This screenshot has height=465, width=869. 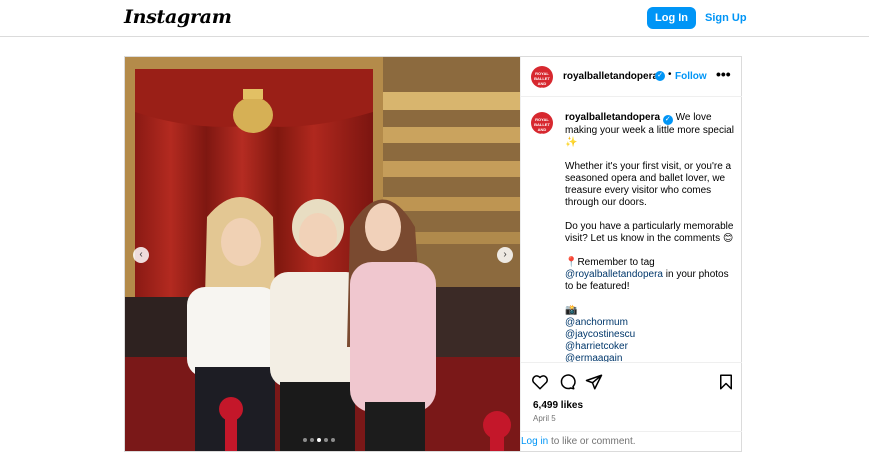 I want to click on credit-link: @jaycostinescu, so click(x=651, y=335).